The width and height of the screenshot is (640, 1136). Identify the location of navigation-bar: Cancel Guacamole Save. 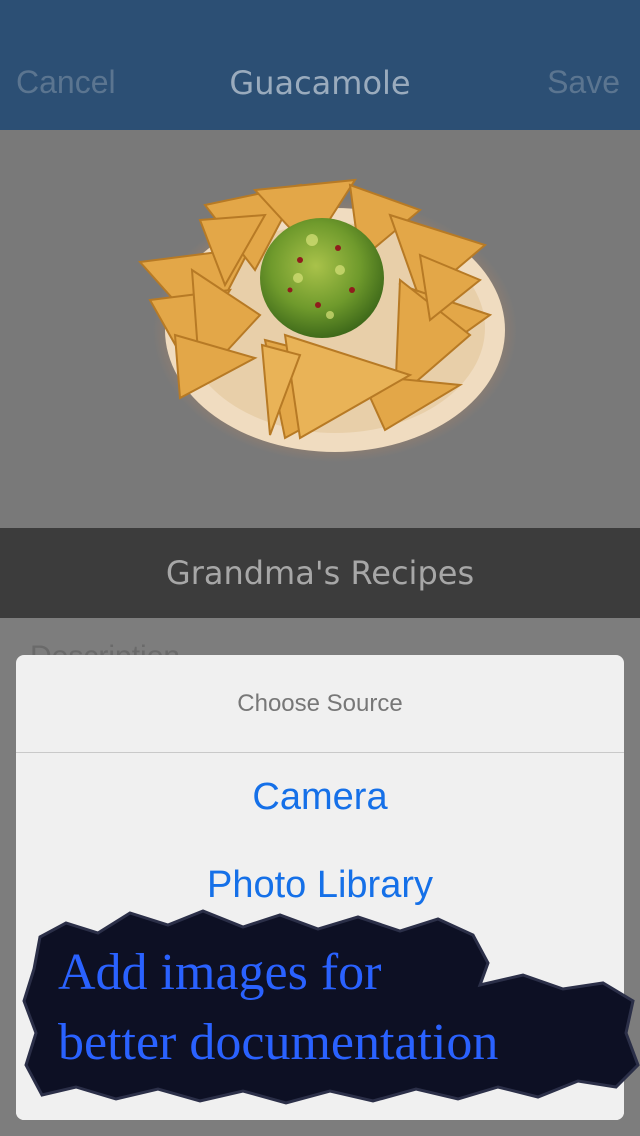
(320, 65).